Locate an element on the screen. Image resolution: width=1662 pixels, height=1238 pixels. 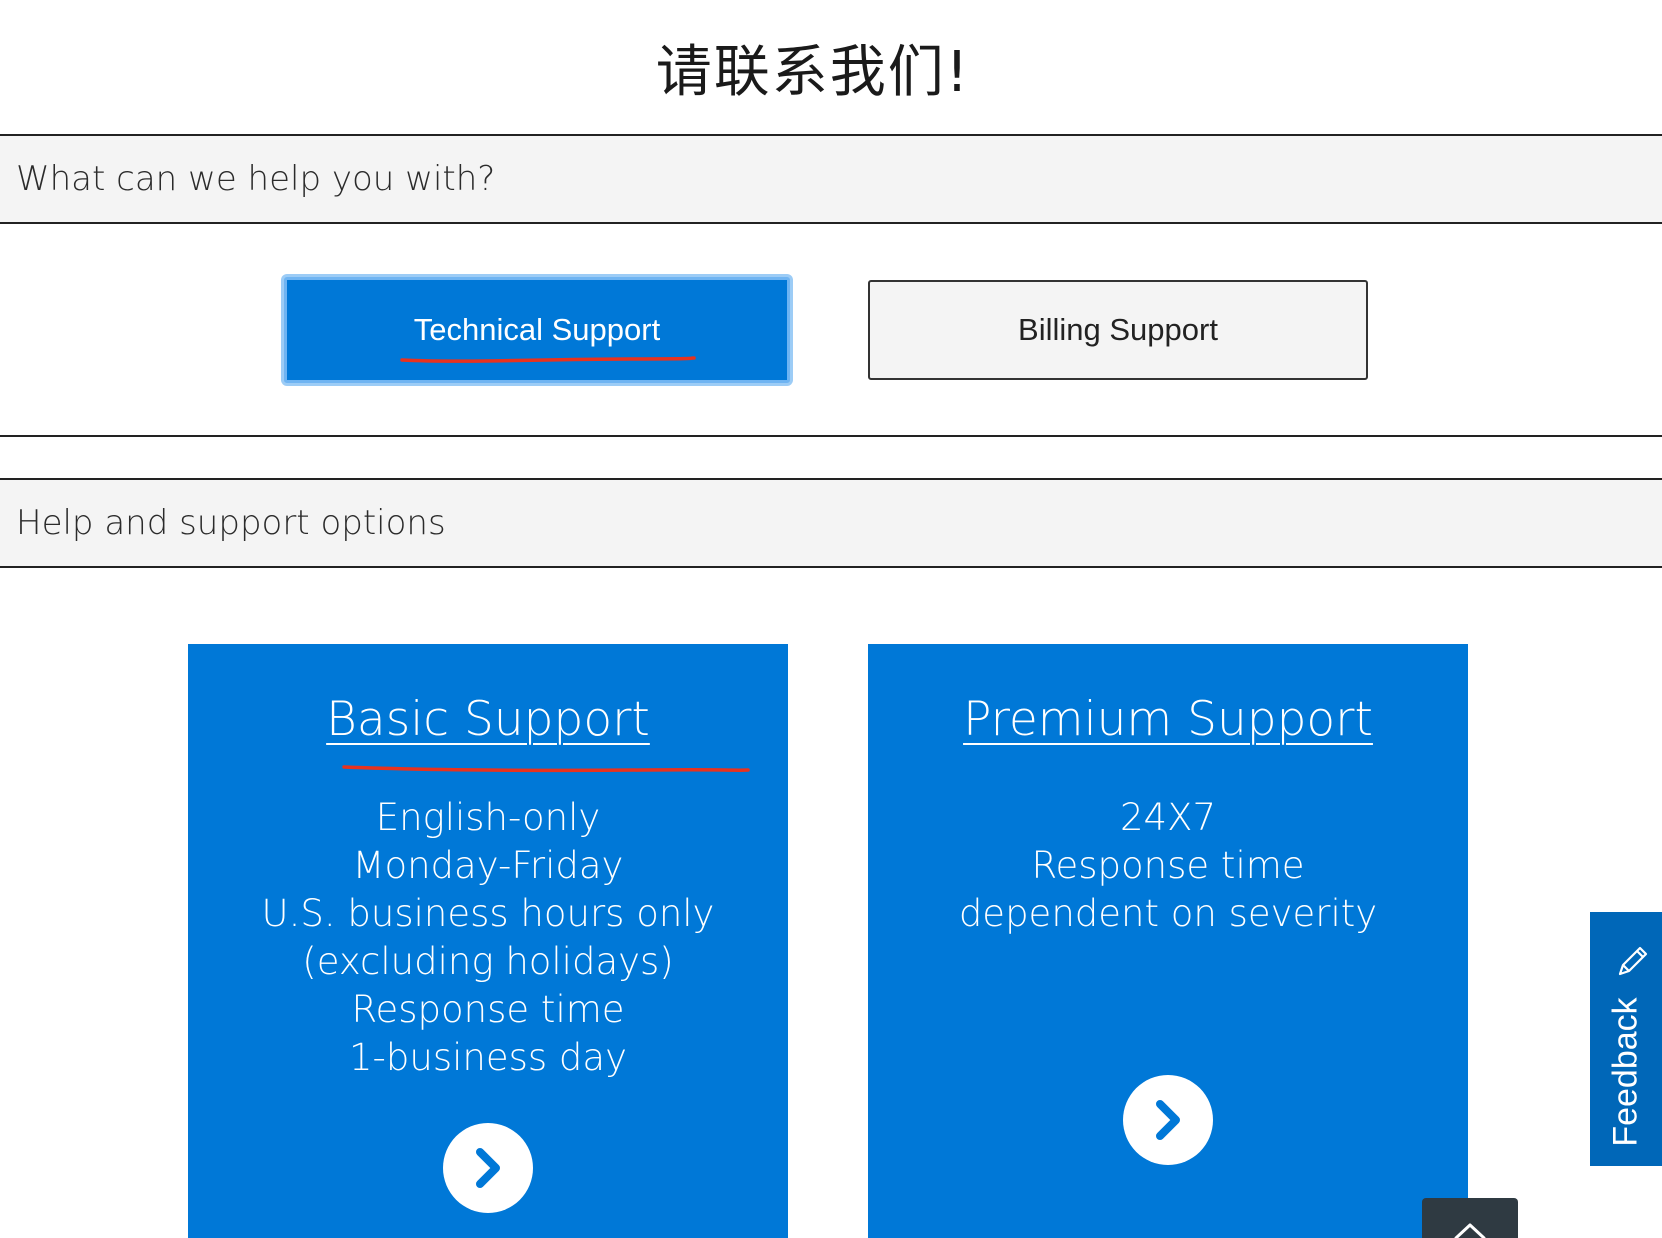
feedback-tab: Feedback is located at coordinates (1626, 1039).